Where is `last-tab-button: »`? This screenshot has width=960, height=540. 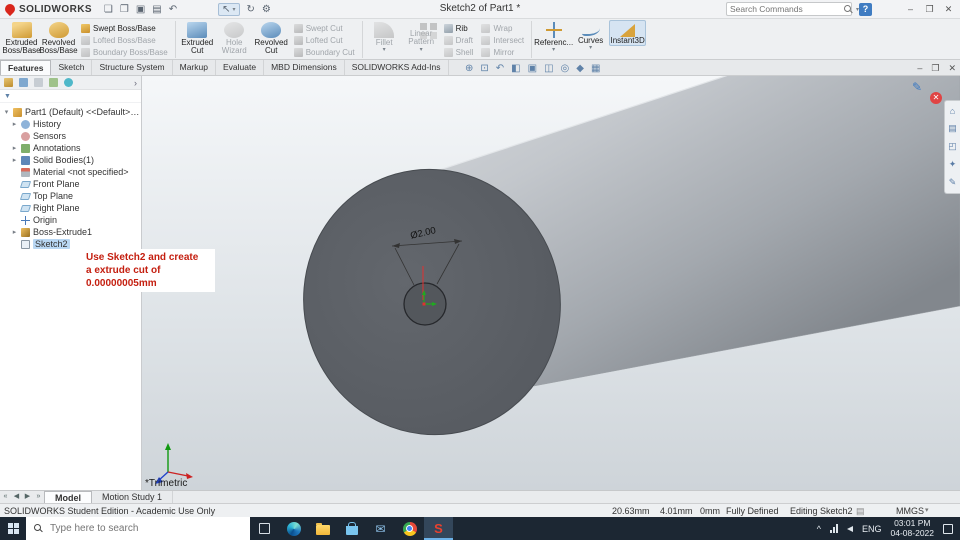 last-tab-button: » is located at coordinates (38, 497).